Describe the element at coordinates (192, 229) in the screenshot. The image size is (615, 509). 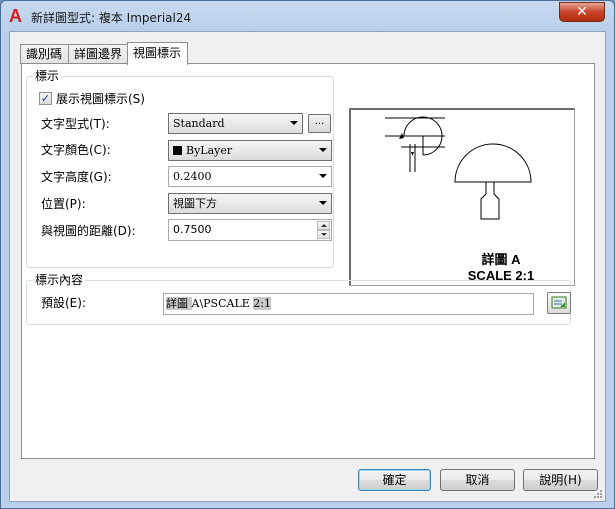
I see `distance-value: 0.7500` at that location.